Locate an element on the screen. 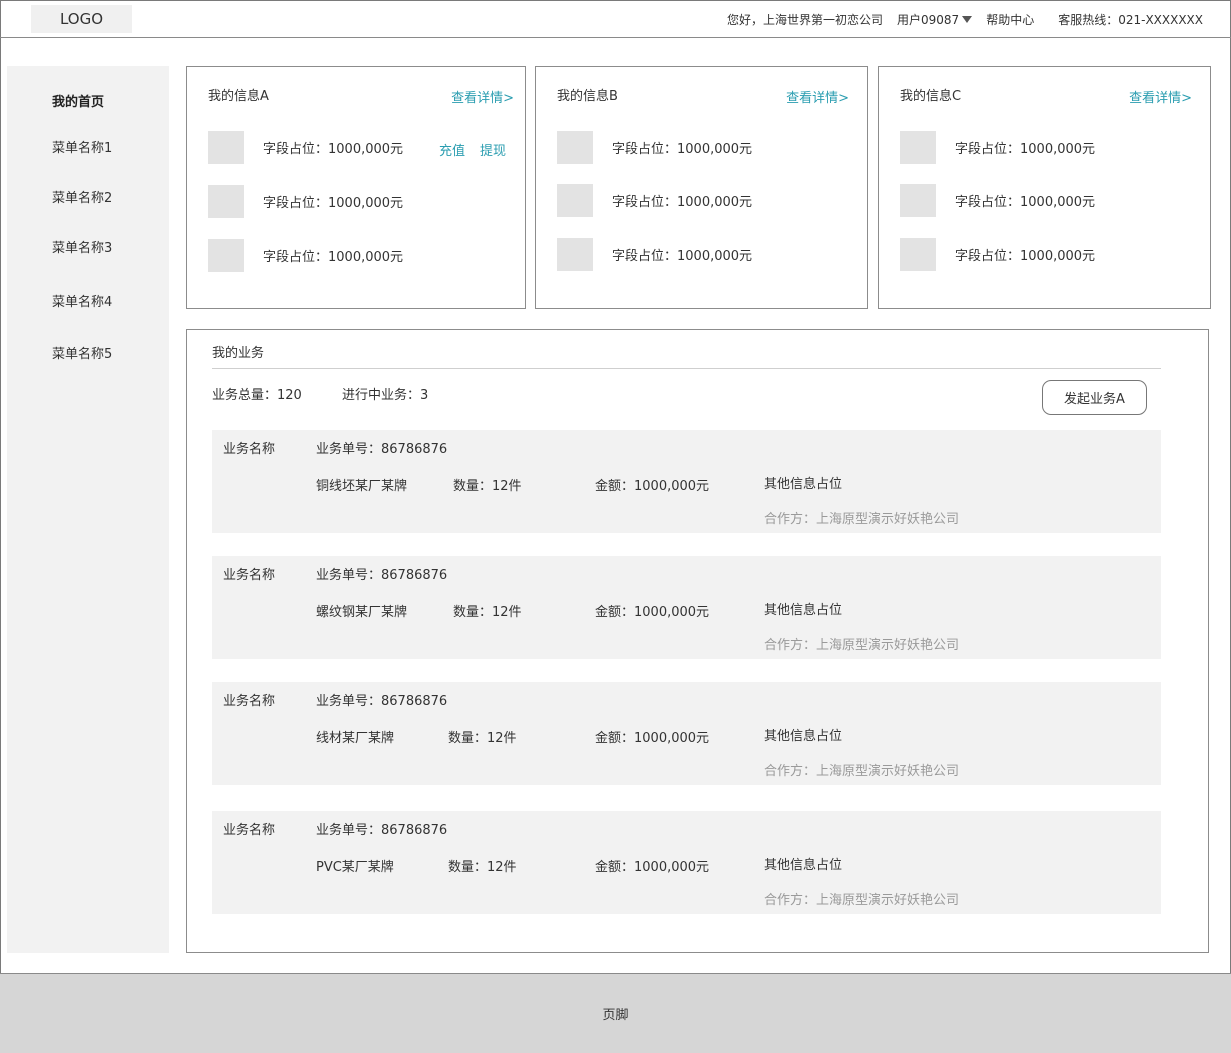 Image resolution: width=1231 pixels, height=1053 pixels. business-total: 业务总量：120 is located at coordinates (257, 395).